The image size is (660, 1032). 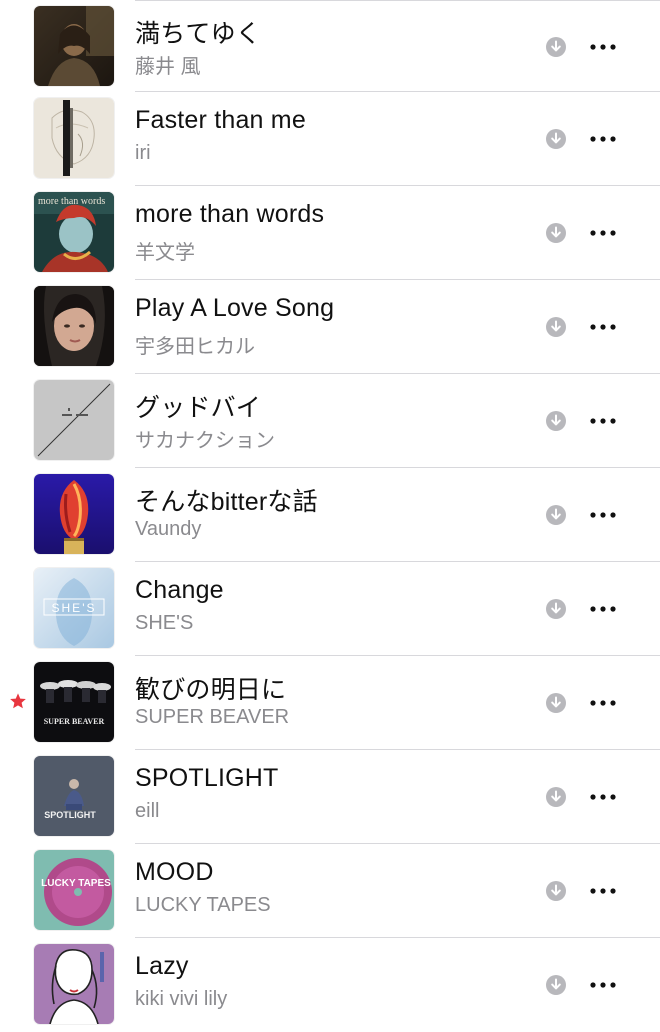 What do you see at coordinates (165, 253) in the screenshot?
I see `song-artist: 羊文学` at bounding box center [165, 253].